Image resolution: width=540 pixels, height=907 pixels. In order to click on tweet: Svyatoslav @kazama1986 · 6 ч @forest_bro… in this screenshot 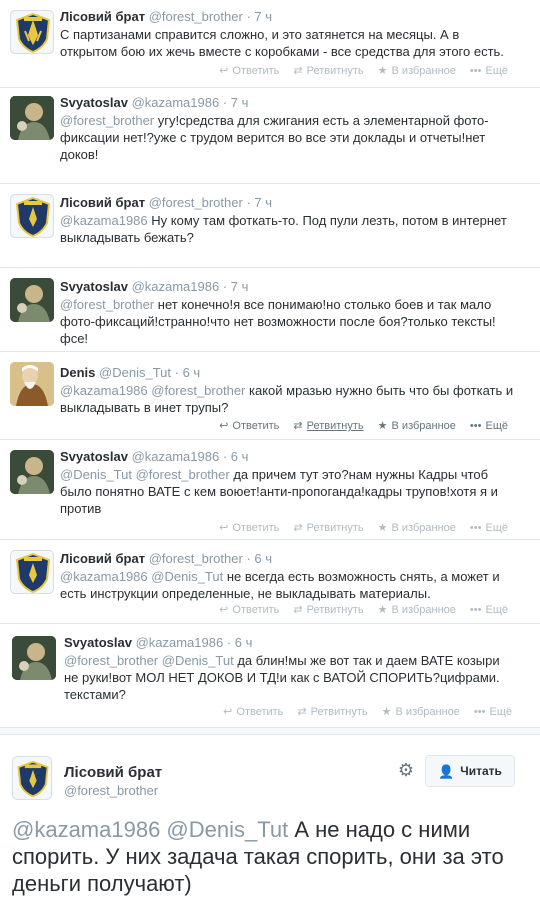, I will do `click(270, 675)`.